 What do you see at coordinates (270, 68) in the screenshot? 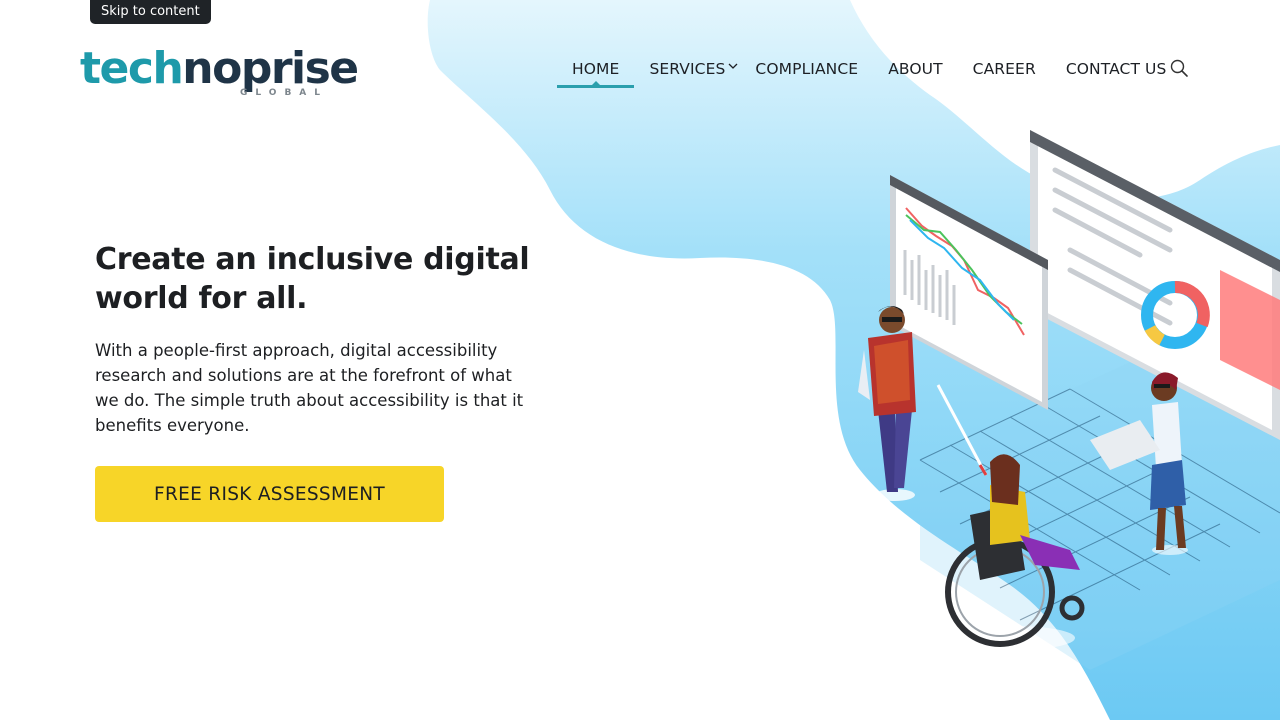
I see `logo-text-noprise: noprise` at bounding box center [270, 68].